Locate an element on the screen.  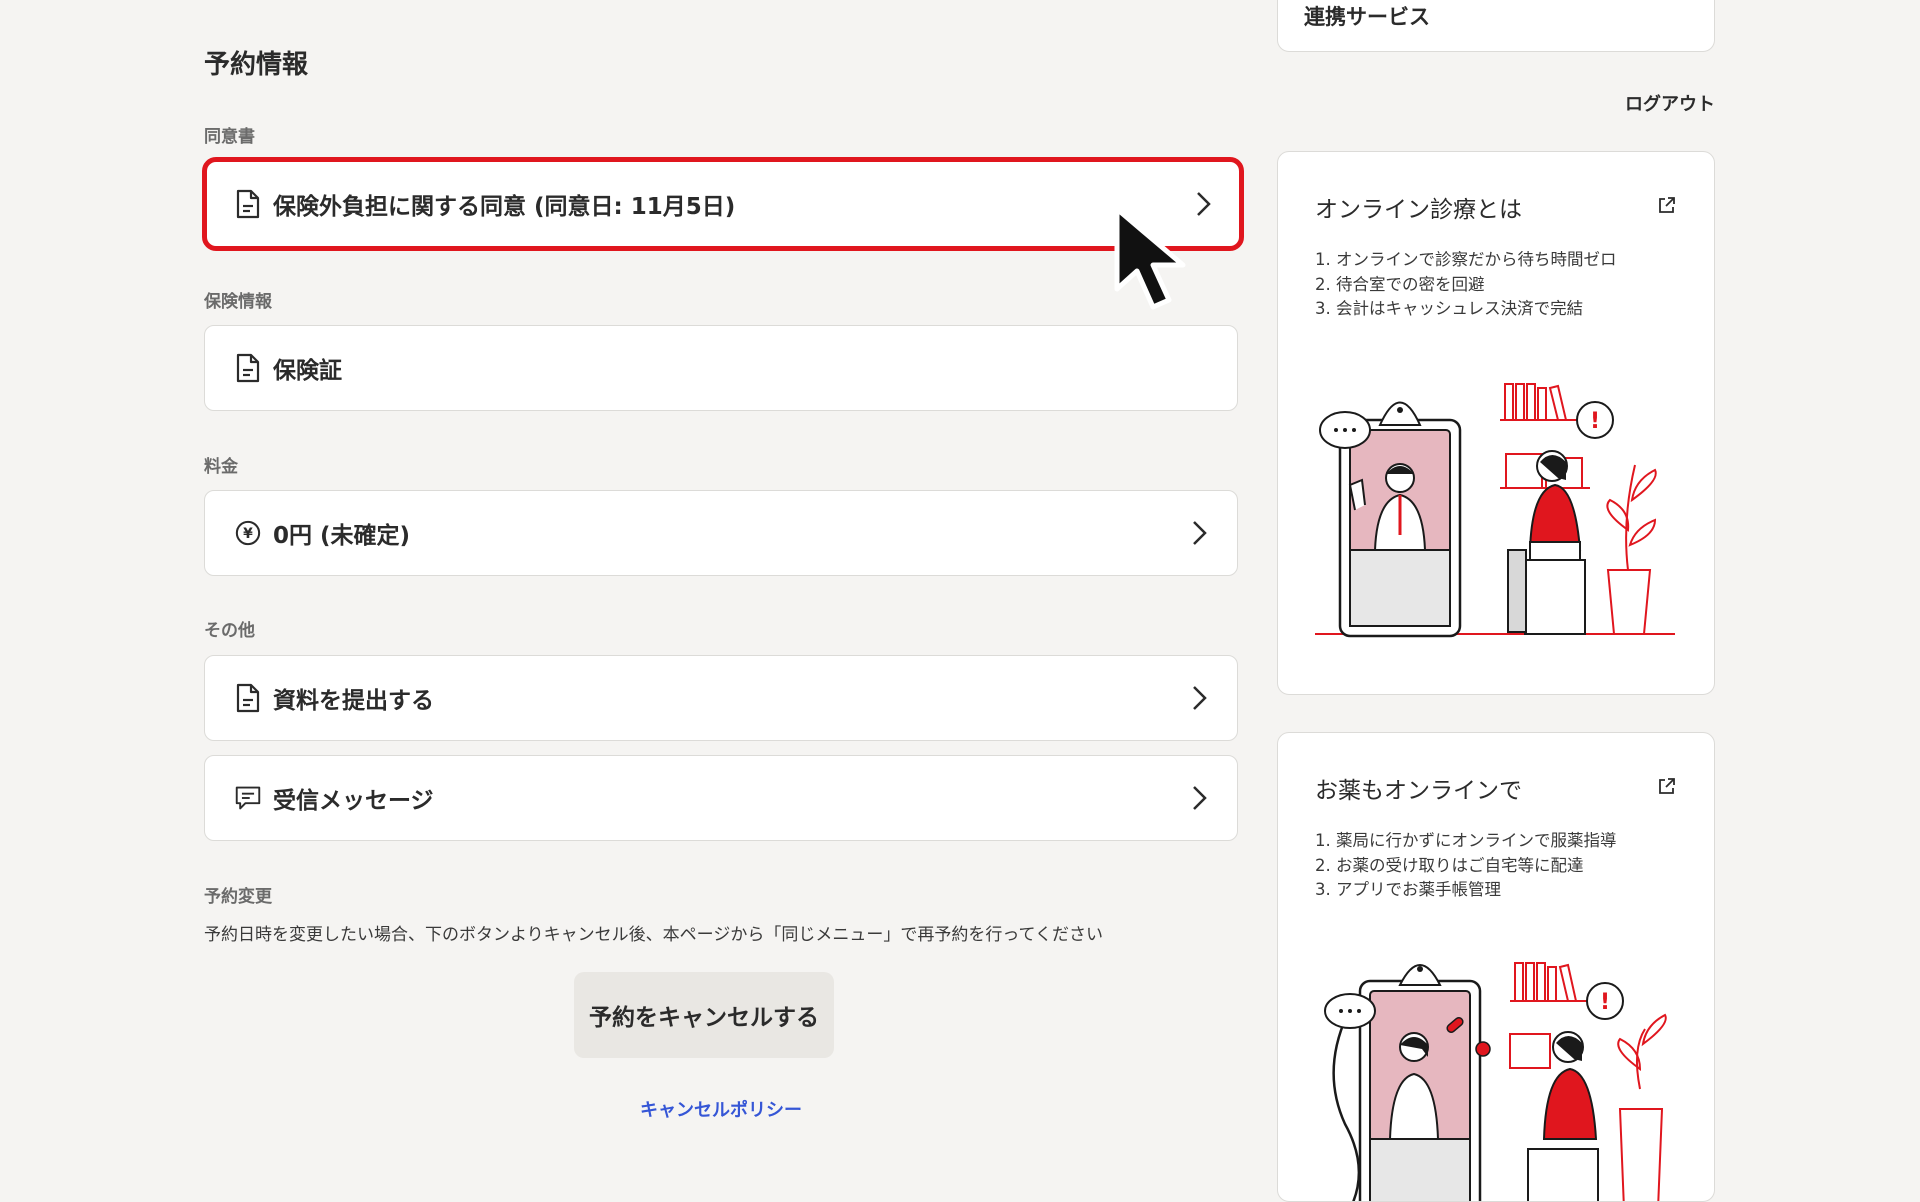
fee-card: ¥ 0円 (未確定) is located at coordinates (721, 533).